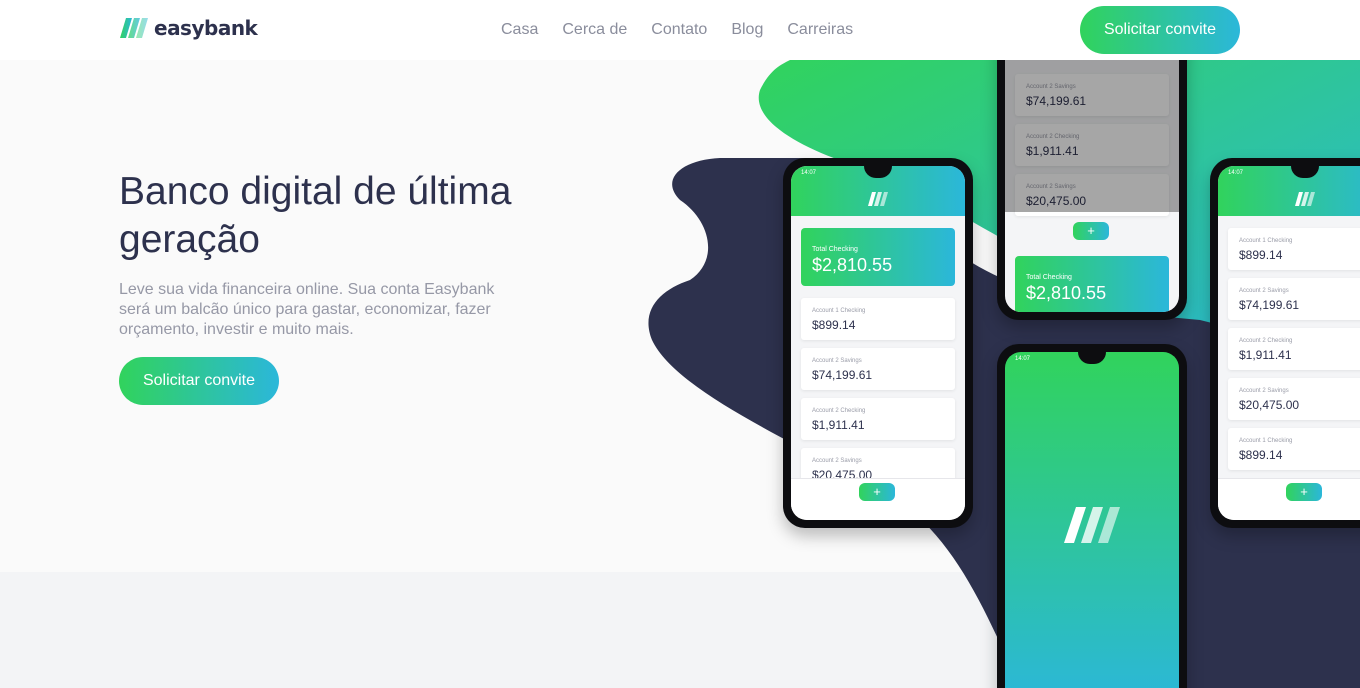 This screenshot has height=688, width=1360. I want to click on nav-item-contato: Contato, so click(679, 30).